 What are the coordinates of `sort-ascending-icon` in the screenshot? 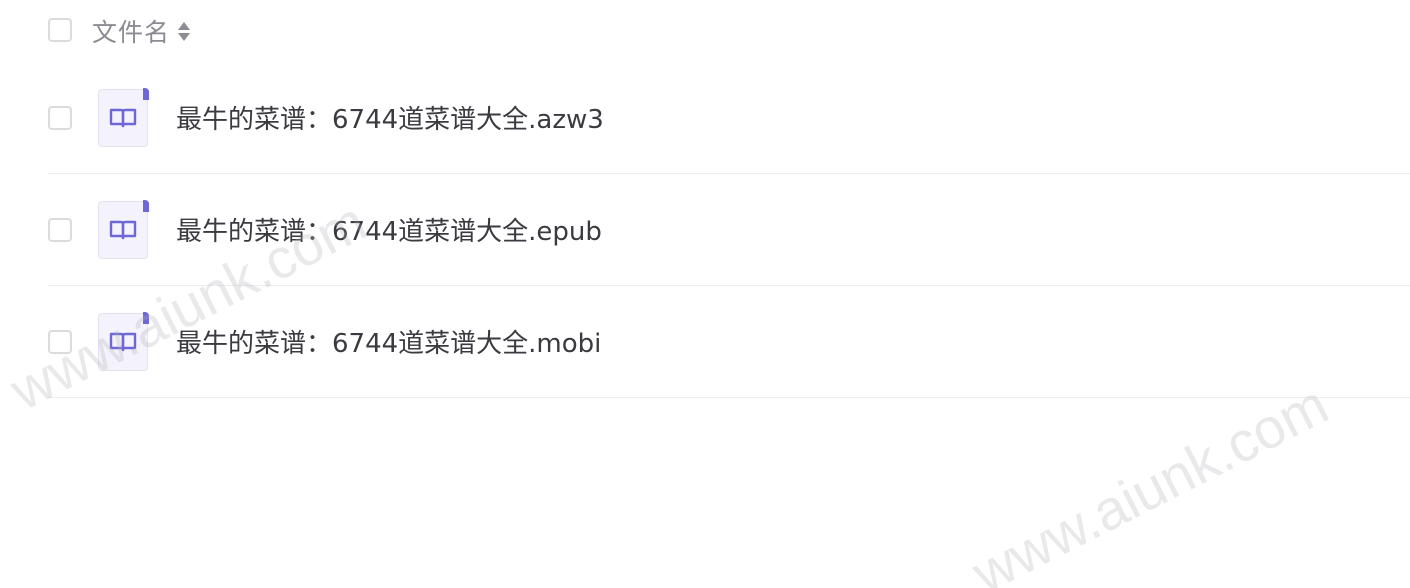 It's located at (184, 25).